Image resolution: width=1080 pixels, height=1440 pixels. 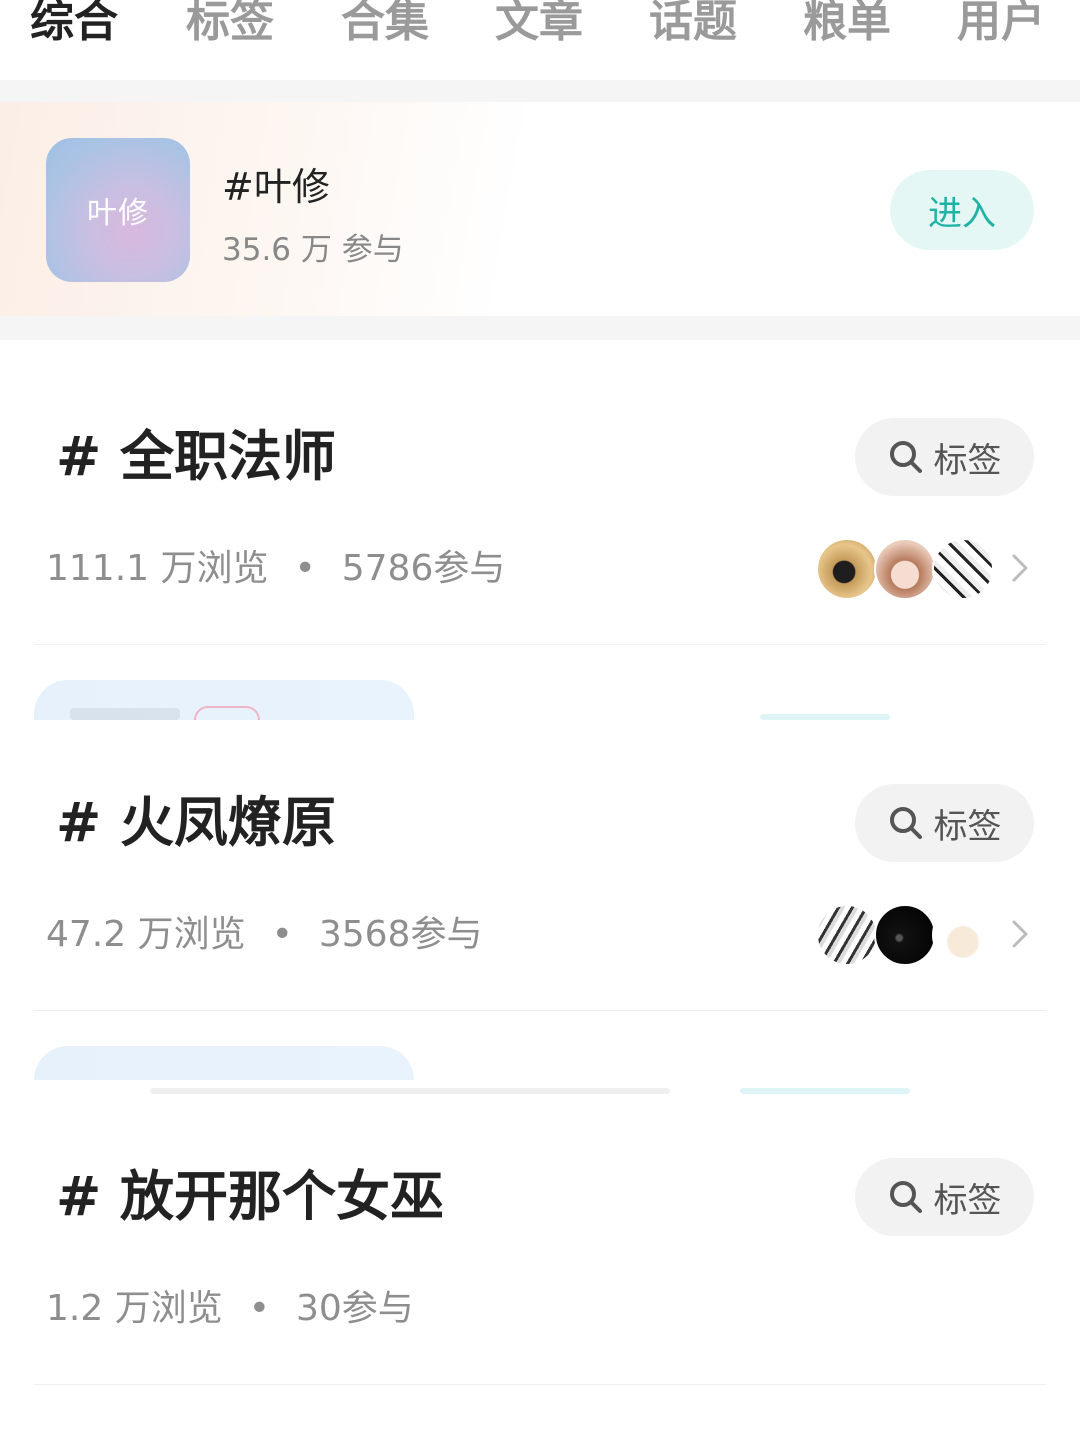 I want to click on tag-views: 47.2 万浏览, so click(x=146, y=934).